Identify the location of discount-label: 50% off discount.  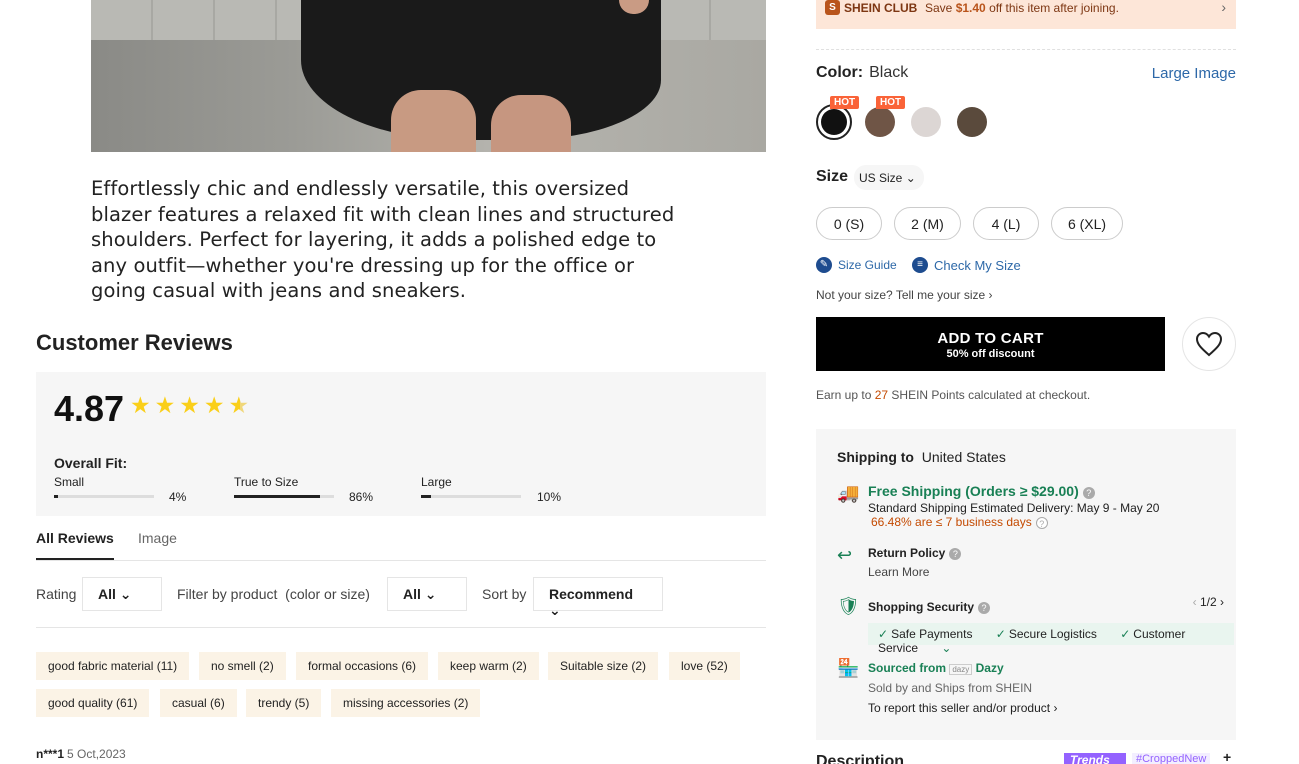
(990, 354).